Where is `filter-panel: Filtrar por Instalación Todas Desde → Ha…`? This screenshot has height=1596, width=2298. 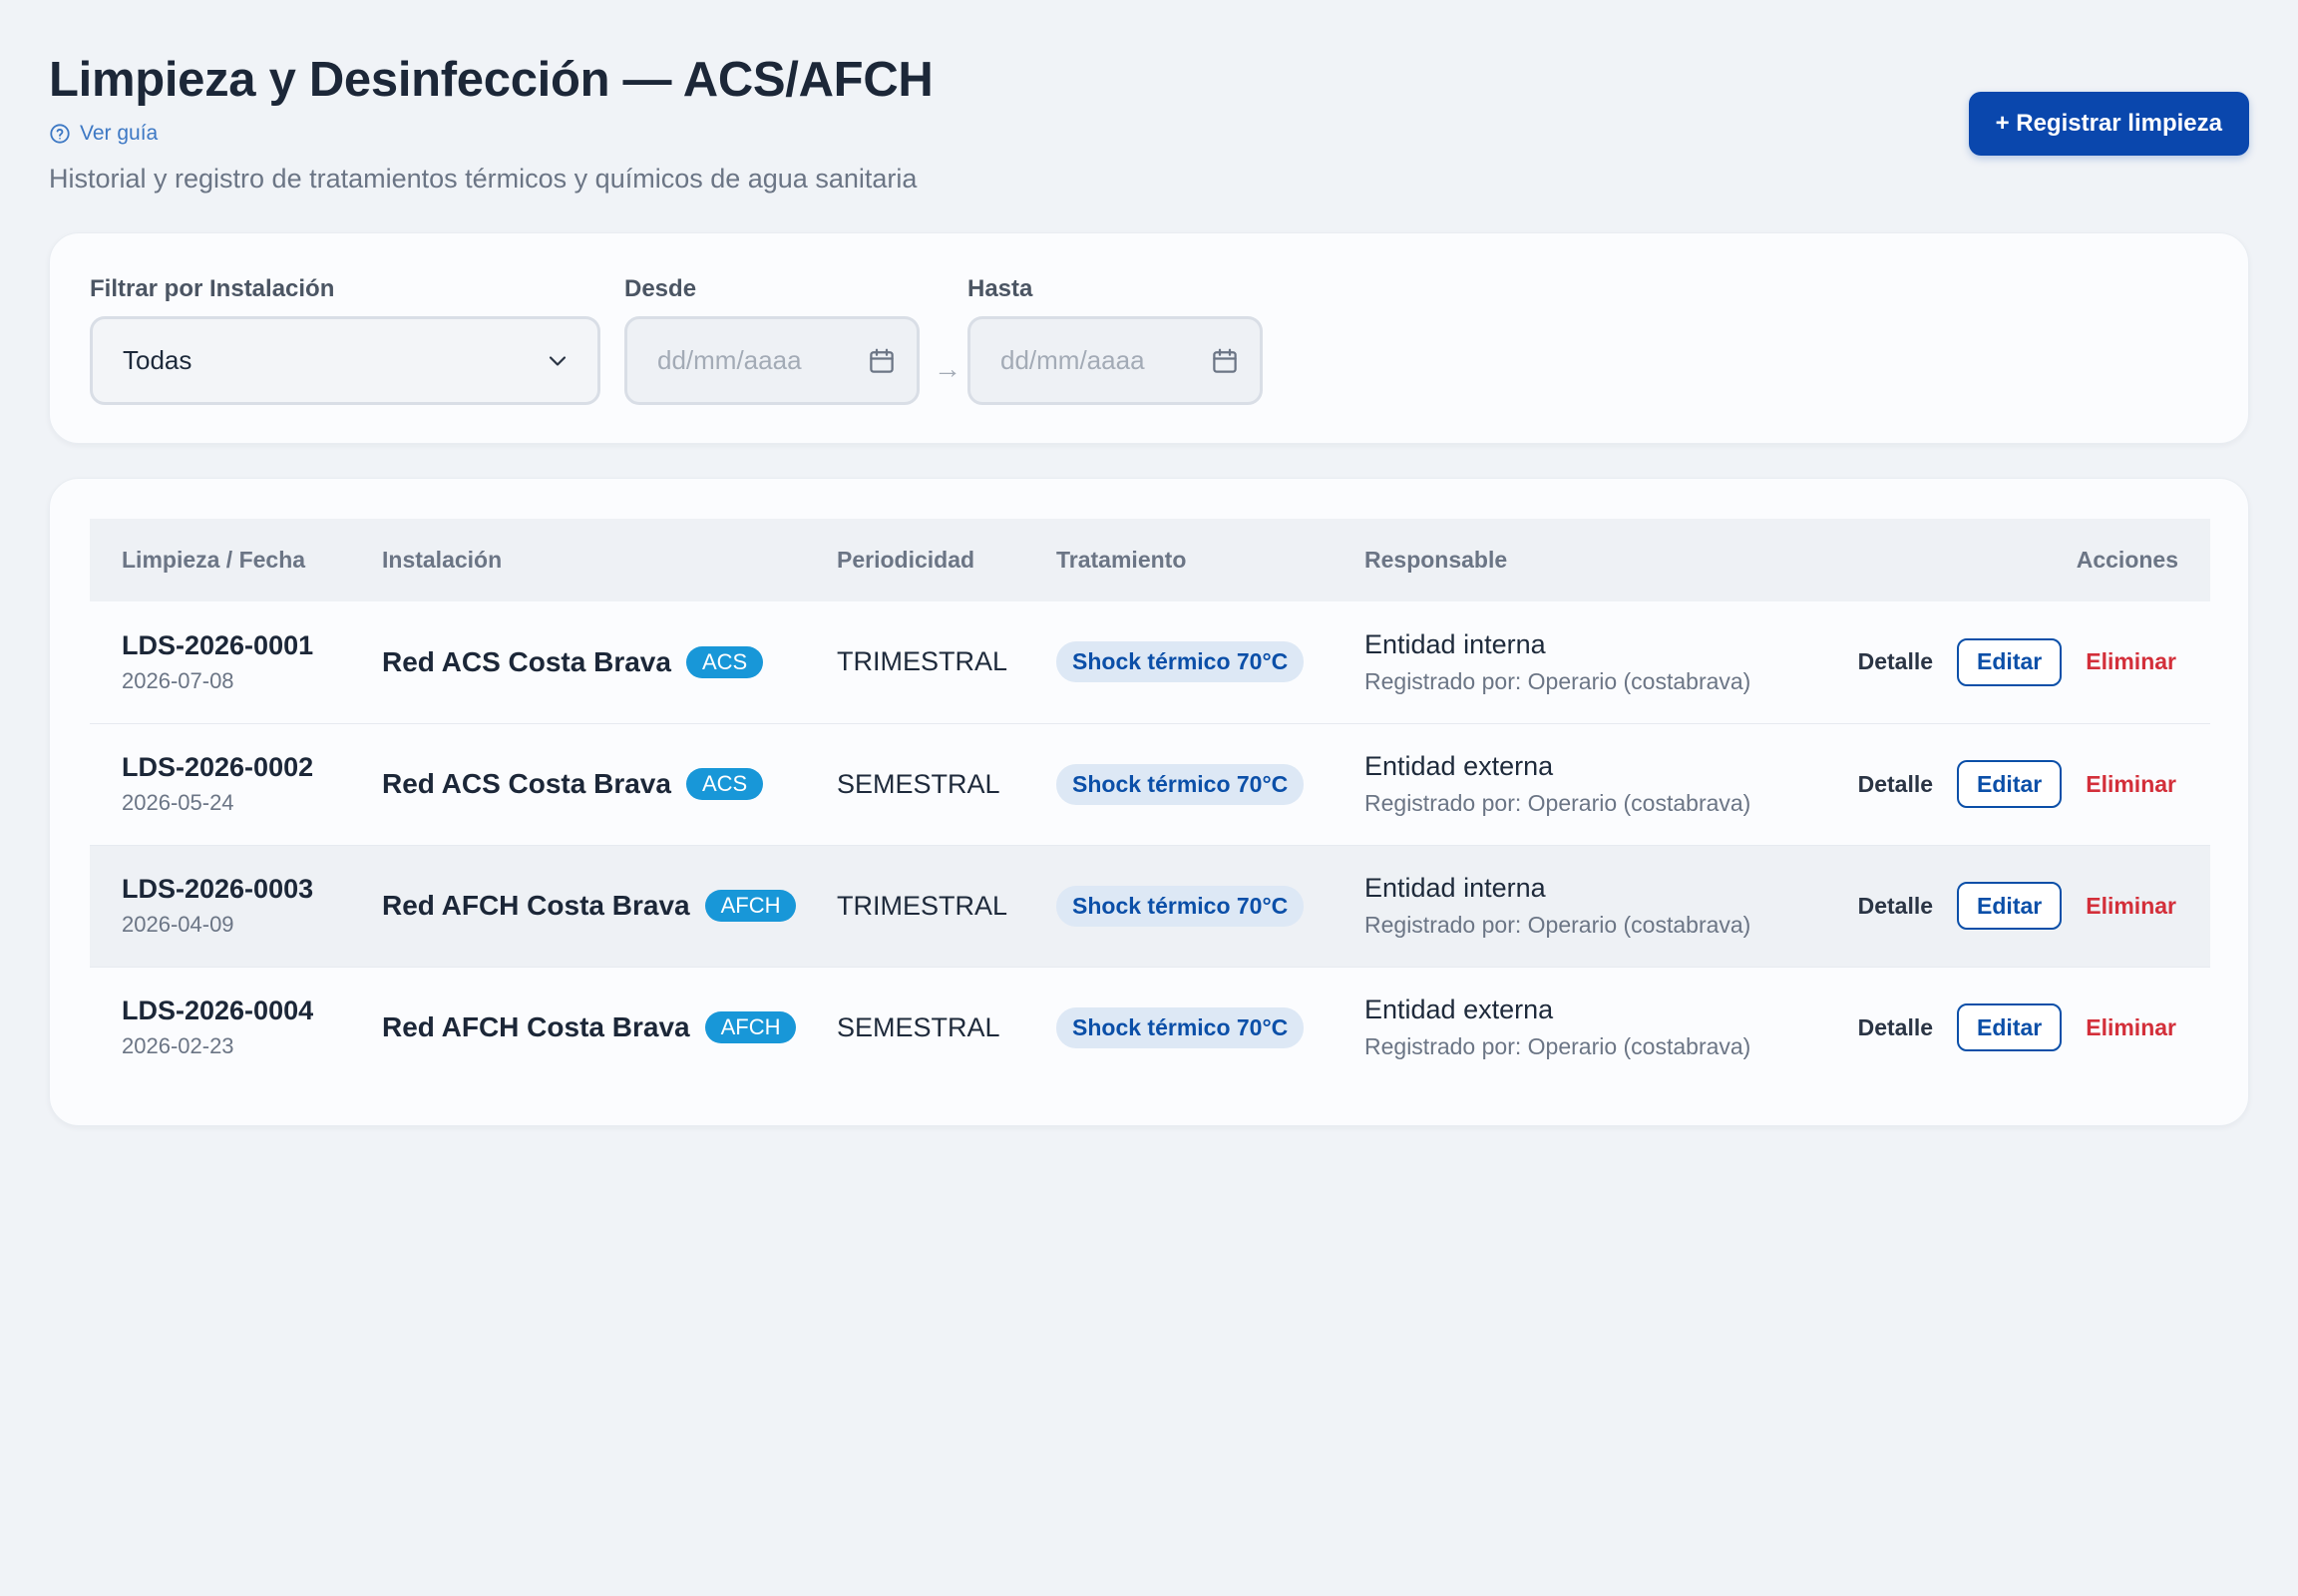
filter-panel: Filtrar por Instalación Todas Desde → Ha… is located at coordinates (1149, 338).